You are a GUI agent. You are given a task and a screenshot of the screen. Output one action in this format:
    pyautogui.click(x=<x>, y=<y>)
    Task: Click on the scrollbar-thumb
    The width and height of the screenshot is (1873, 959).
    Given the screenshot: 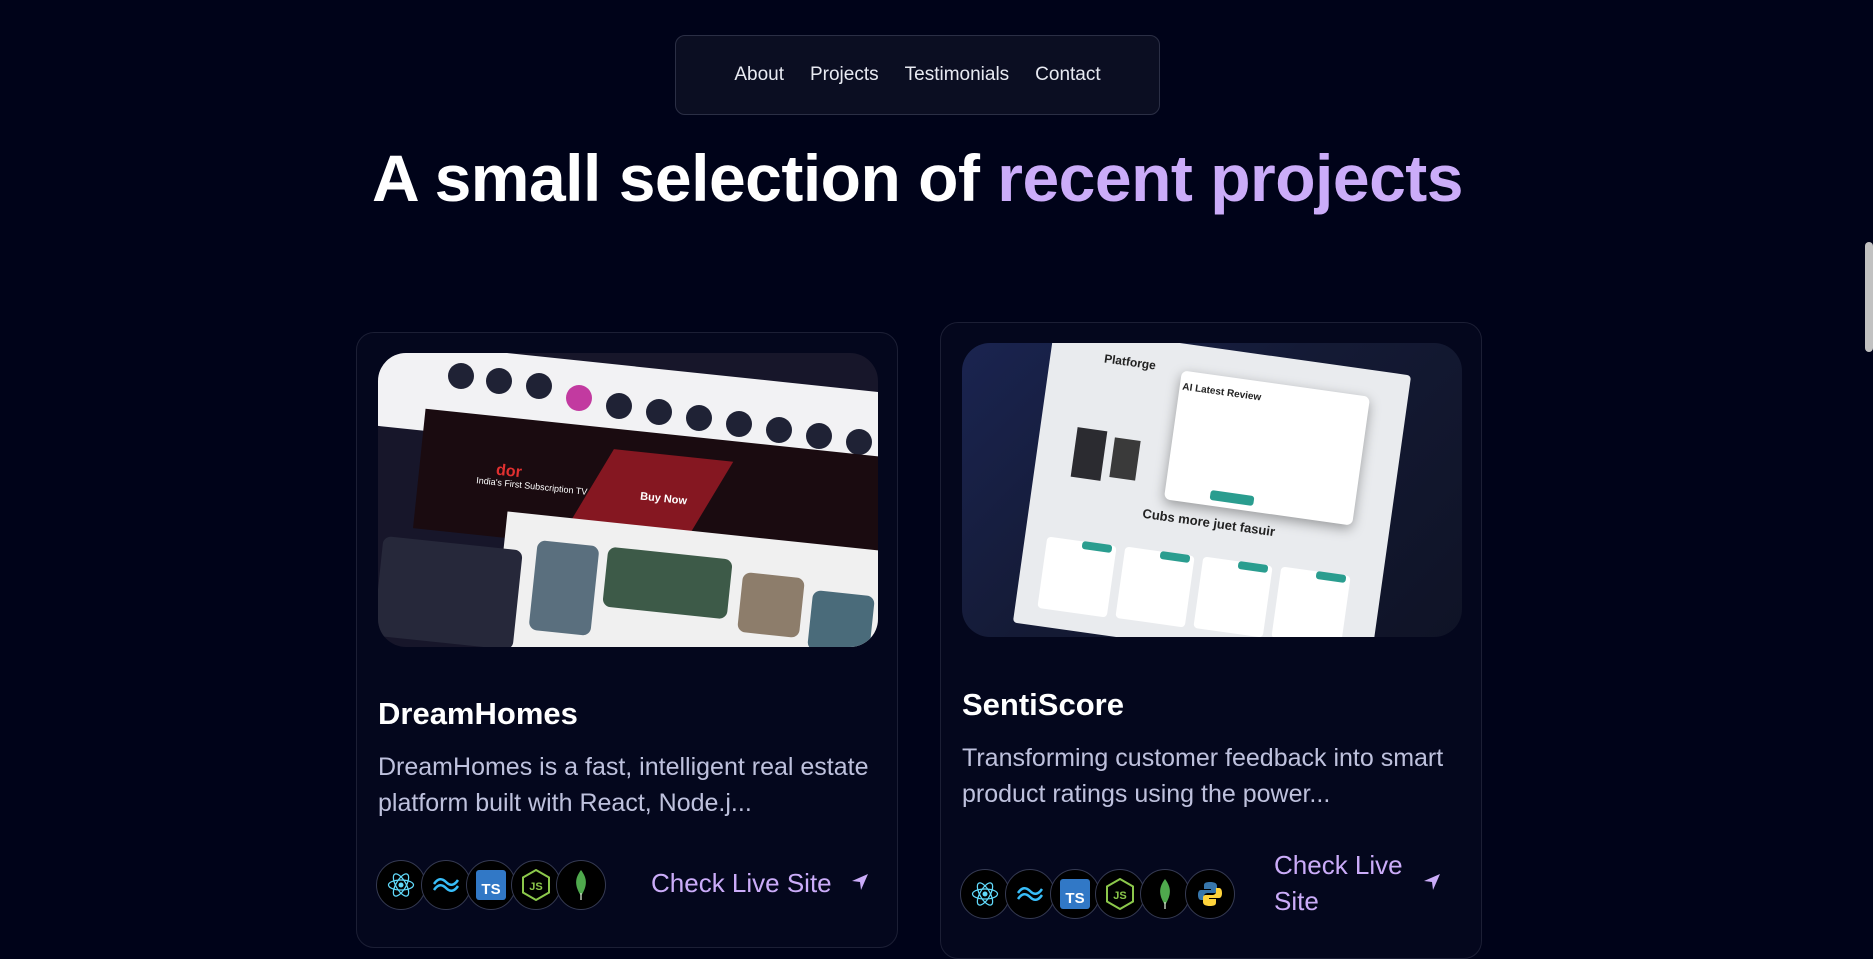 What is the action you would take?
    pyautogui.click(x=1869, y=297)
    